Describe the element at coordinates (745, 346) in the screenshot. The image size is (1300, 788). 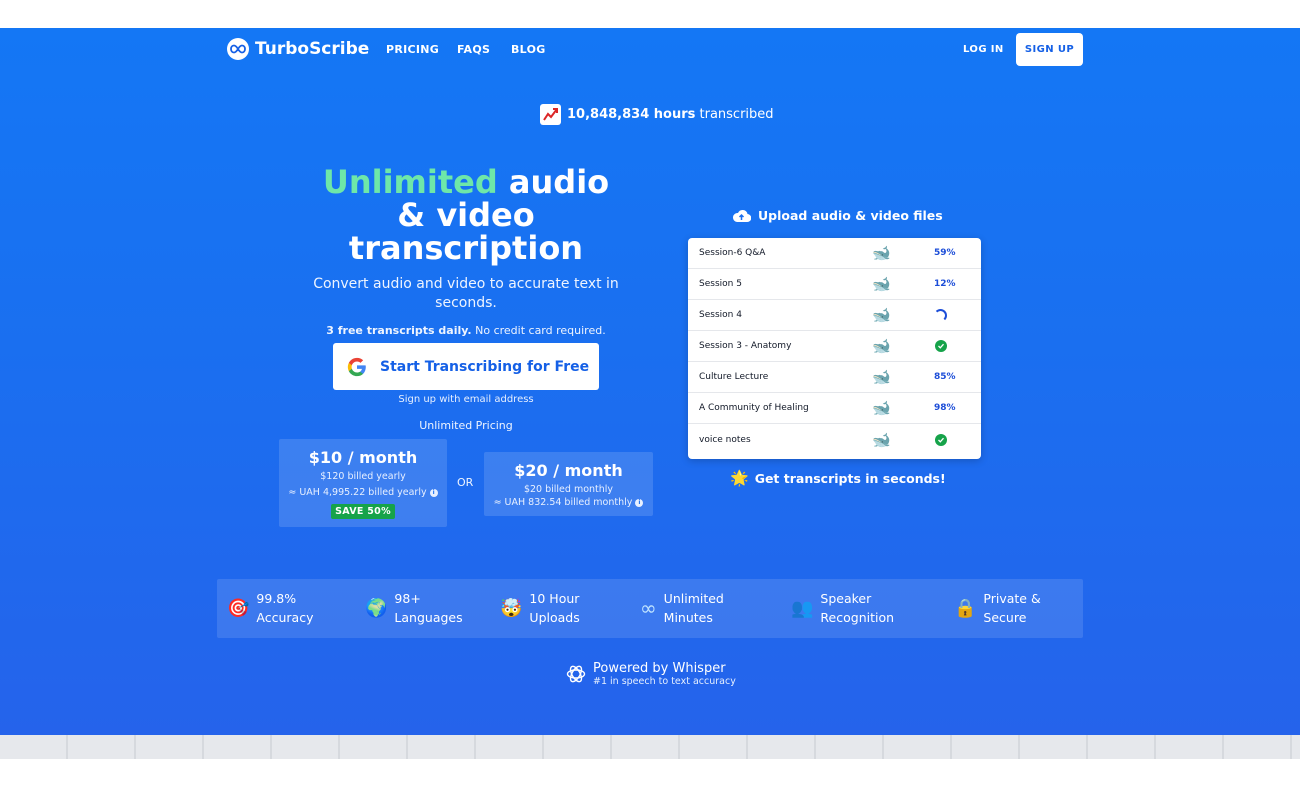
I see `file-name: Session 3 - Anatomy` at that location.